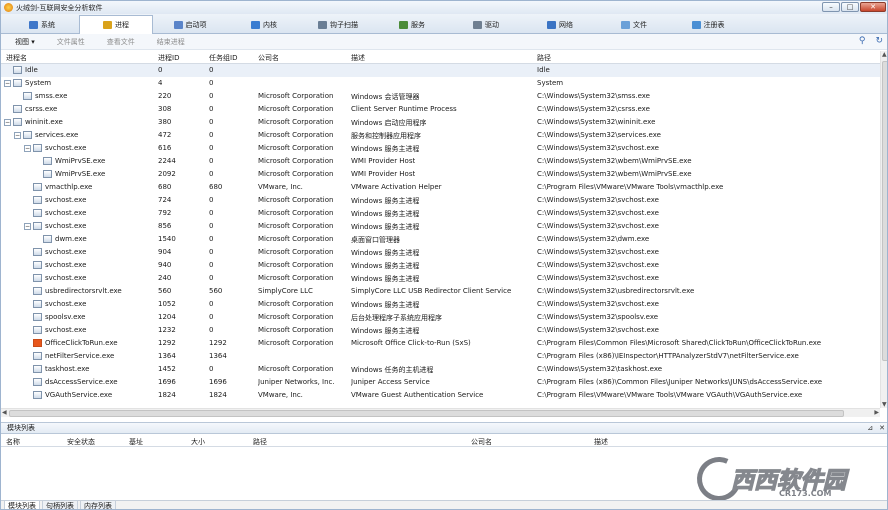 This screenshot has width=888, height=510. What do you see at coordinates (440, 83) in the screenshot?
I see `table-row: − System 4 0 System` at bounding box center [440, 83].